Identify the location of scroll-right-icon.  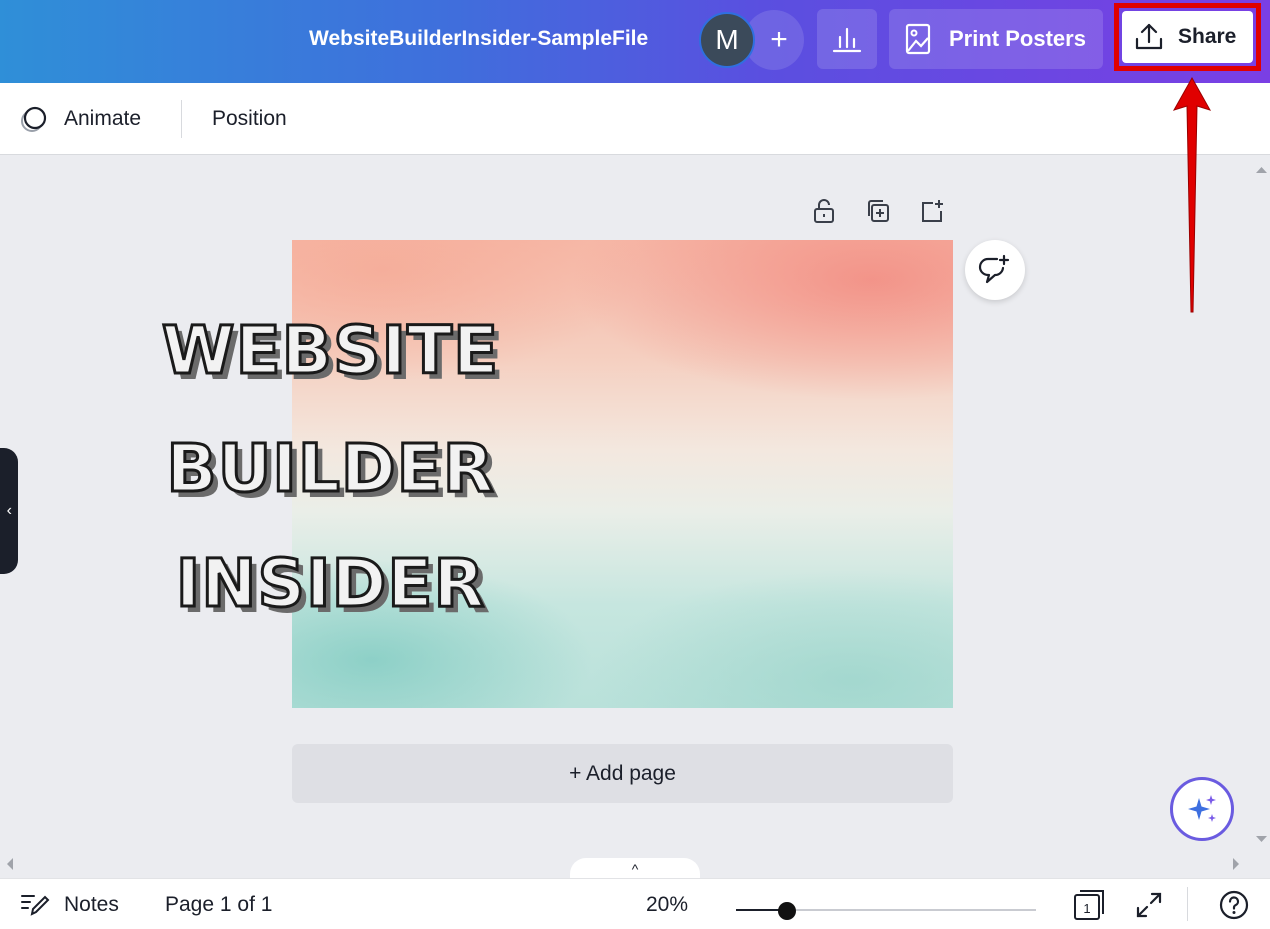
(1236, 864).